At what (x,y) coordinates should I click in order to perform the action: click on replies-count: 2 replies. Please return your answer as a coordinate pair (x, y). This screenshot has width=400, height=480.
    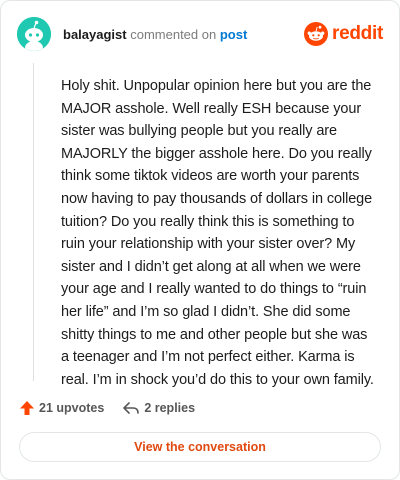
    Looking at the image, I should click on (170, 408).